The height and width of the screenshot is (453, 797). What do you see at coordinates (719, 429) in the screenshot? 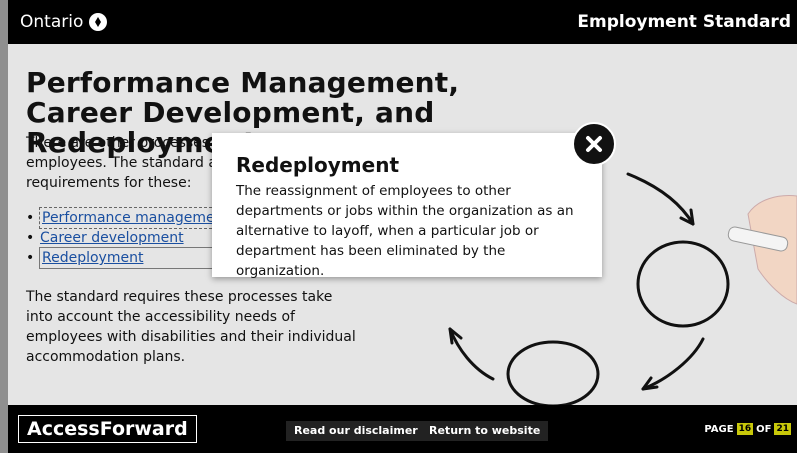
I see `page-label: PAGE` at bounding box center [719, 429].